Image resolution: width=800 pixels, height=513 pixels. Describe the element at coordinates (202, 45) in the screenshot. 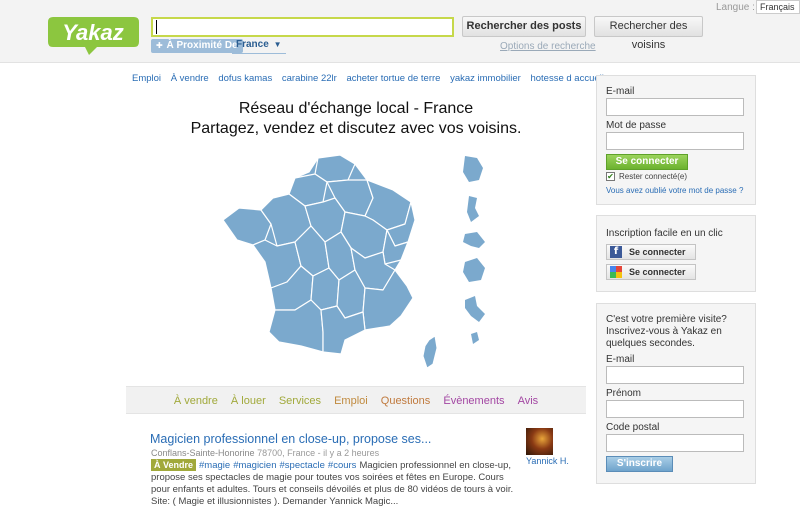

I see `near-label: À Proximité De` at that location.